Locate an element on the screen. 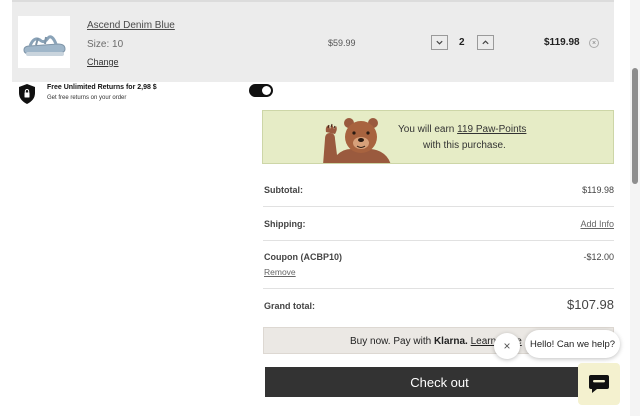  product-thumbnail is located at coordinates (44, 42).